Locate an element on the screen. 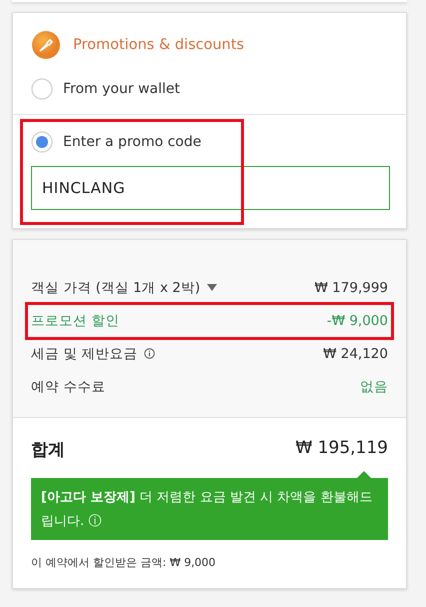 The image size is (426, 607). savings-note: 이 예약에서 할인받은 금액: ₩ 9,000 is located at coordinates (124, 562).